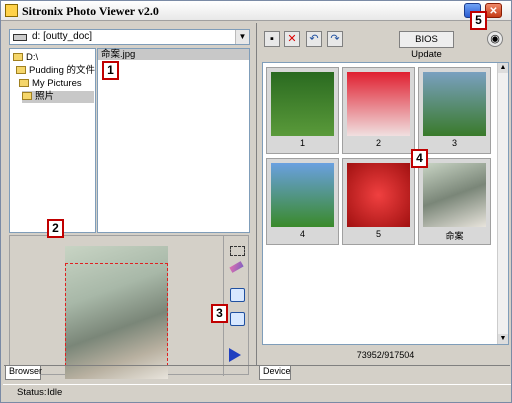  I want to click on file-item-selected: 命案.jpg, so click(173, 54).